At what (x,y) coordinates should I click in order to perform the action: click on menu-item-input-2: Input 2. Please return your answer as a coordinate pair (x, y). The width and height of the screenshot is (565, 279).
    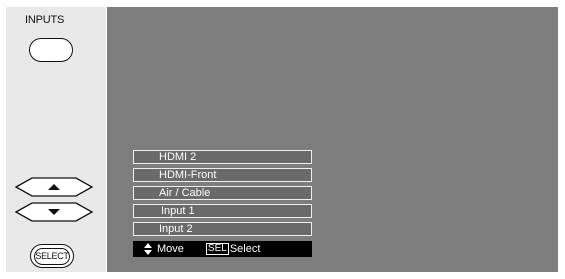
    Looking at the image, I should click on (222, 229).